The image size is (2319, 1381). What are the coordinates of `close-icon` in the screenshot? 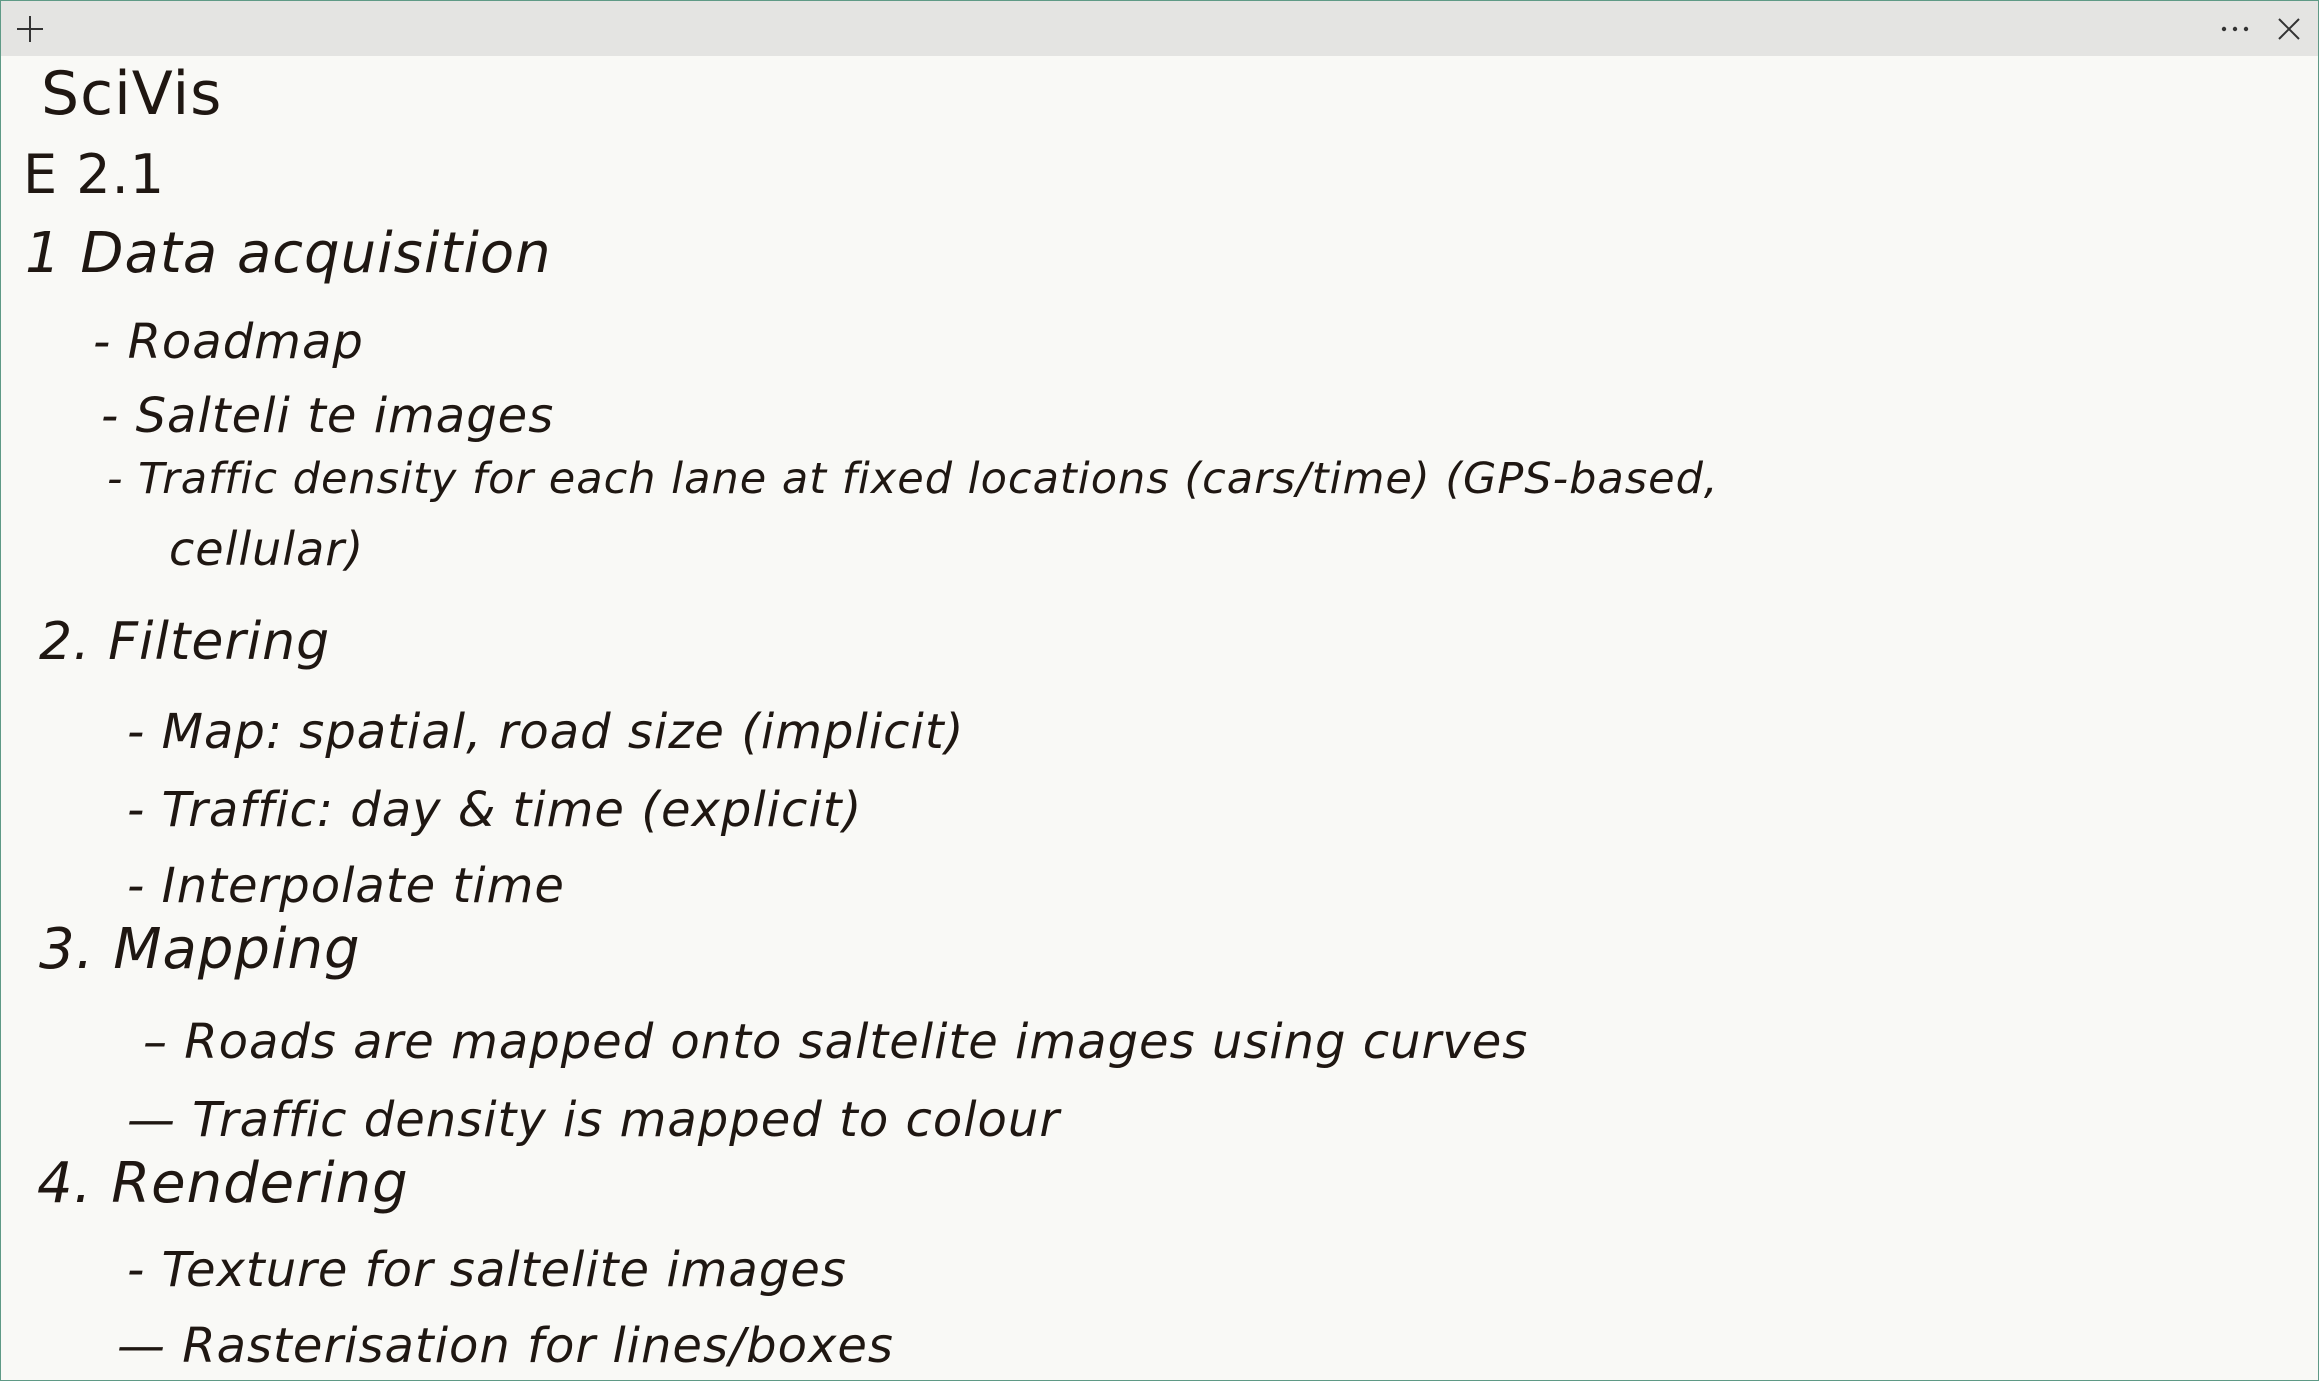 It's located at (2289, 29).